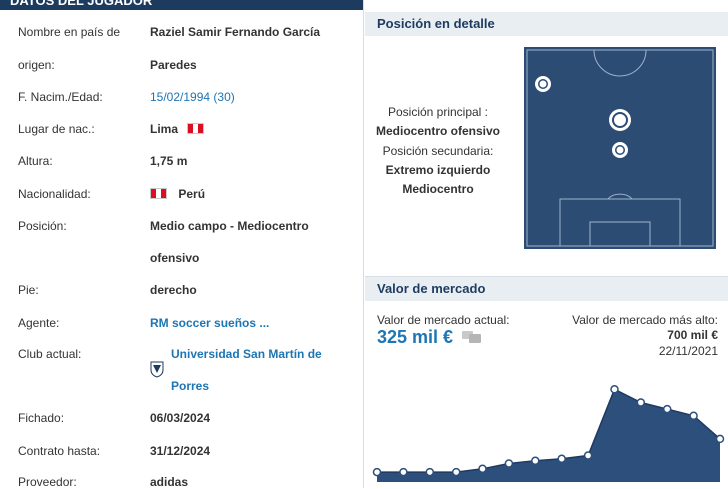 The width and height of the screenshot is (728, 489). Describe the element at coordinates (438, 189) in the screenshot. I see `secondary-position-value-2: Mediocentro` at that location.